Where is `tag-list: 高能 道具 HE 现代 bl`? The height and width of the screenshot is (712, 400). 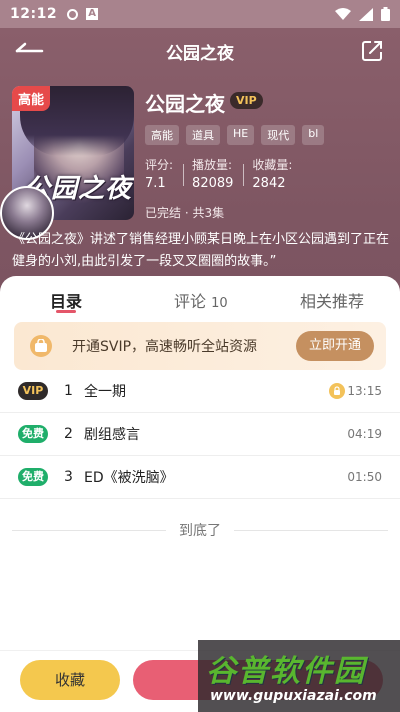 tag-list: 高能 道具 HE 现代 bl is located at coordinates (235, 135).